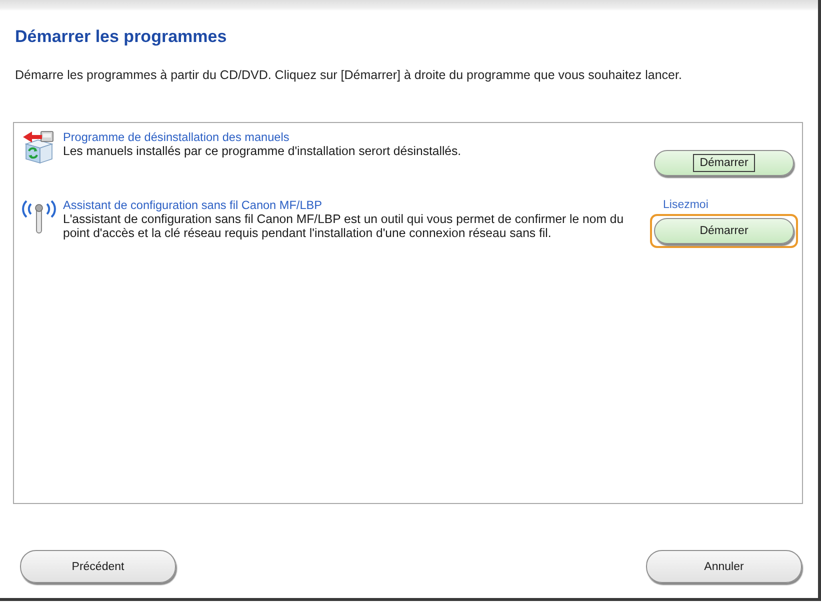 The height and width of the screenshot is (604, 821). I want to click on antenna-icon, so click(39, 216).